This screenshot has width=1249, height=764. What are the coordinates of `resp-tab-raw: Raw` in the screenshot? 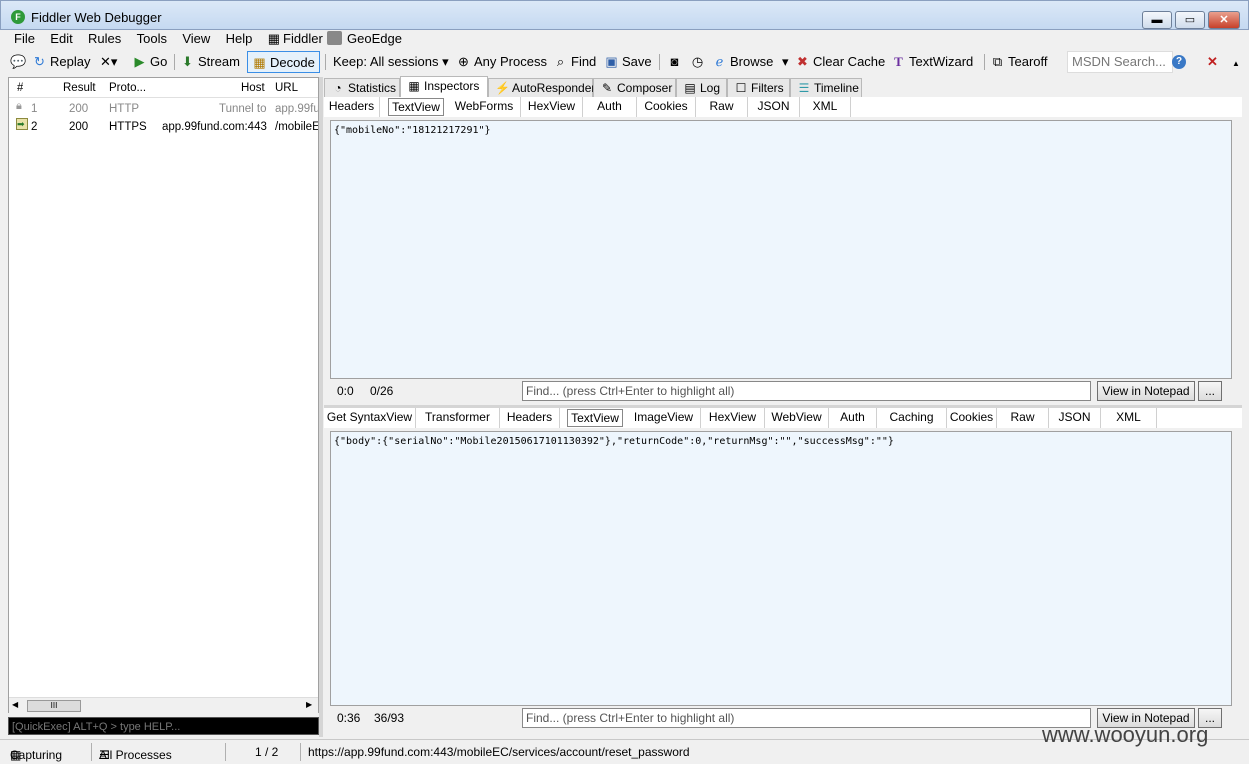 It's located at (1023, 418).